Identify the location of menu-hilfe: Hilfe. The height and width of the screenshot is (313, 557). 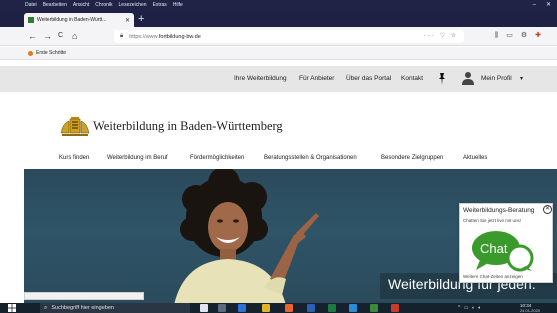
(178, 5).